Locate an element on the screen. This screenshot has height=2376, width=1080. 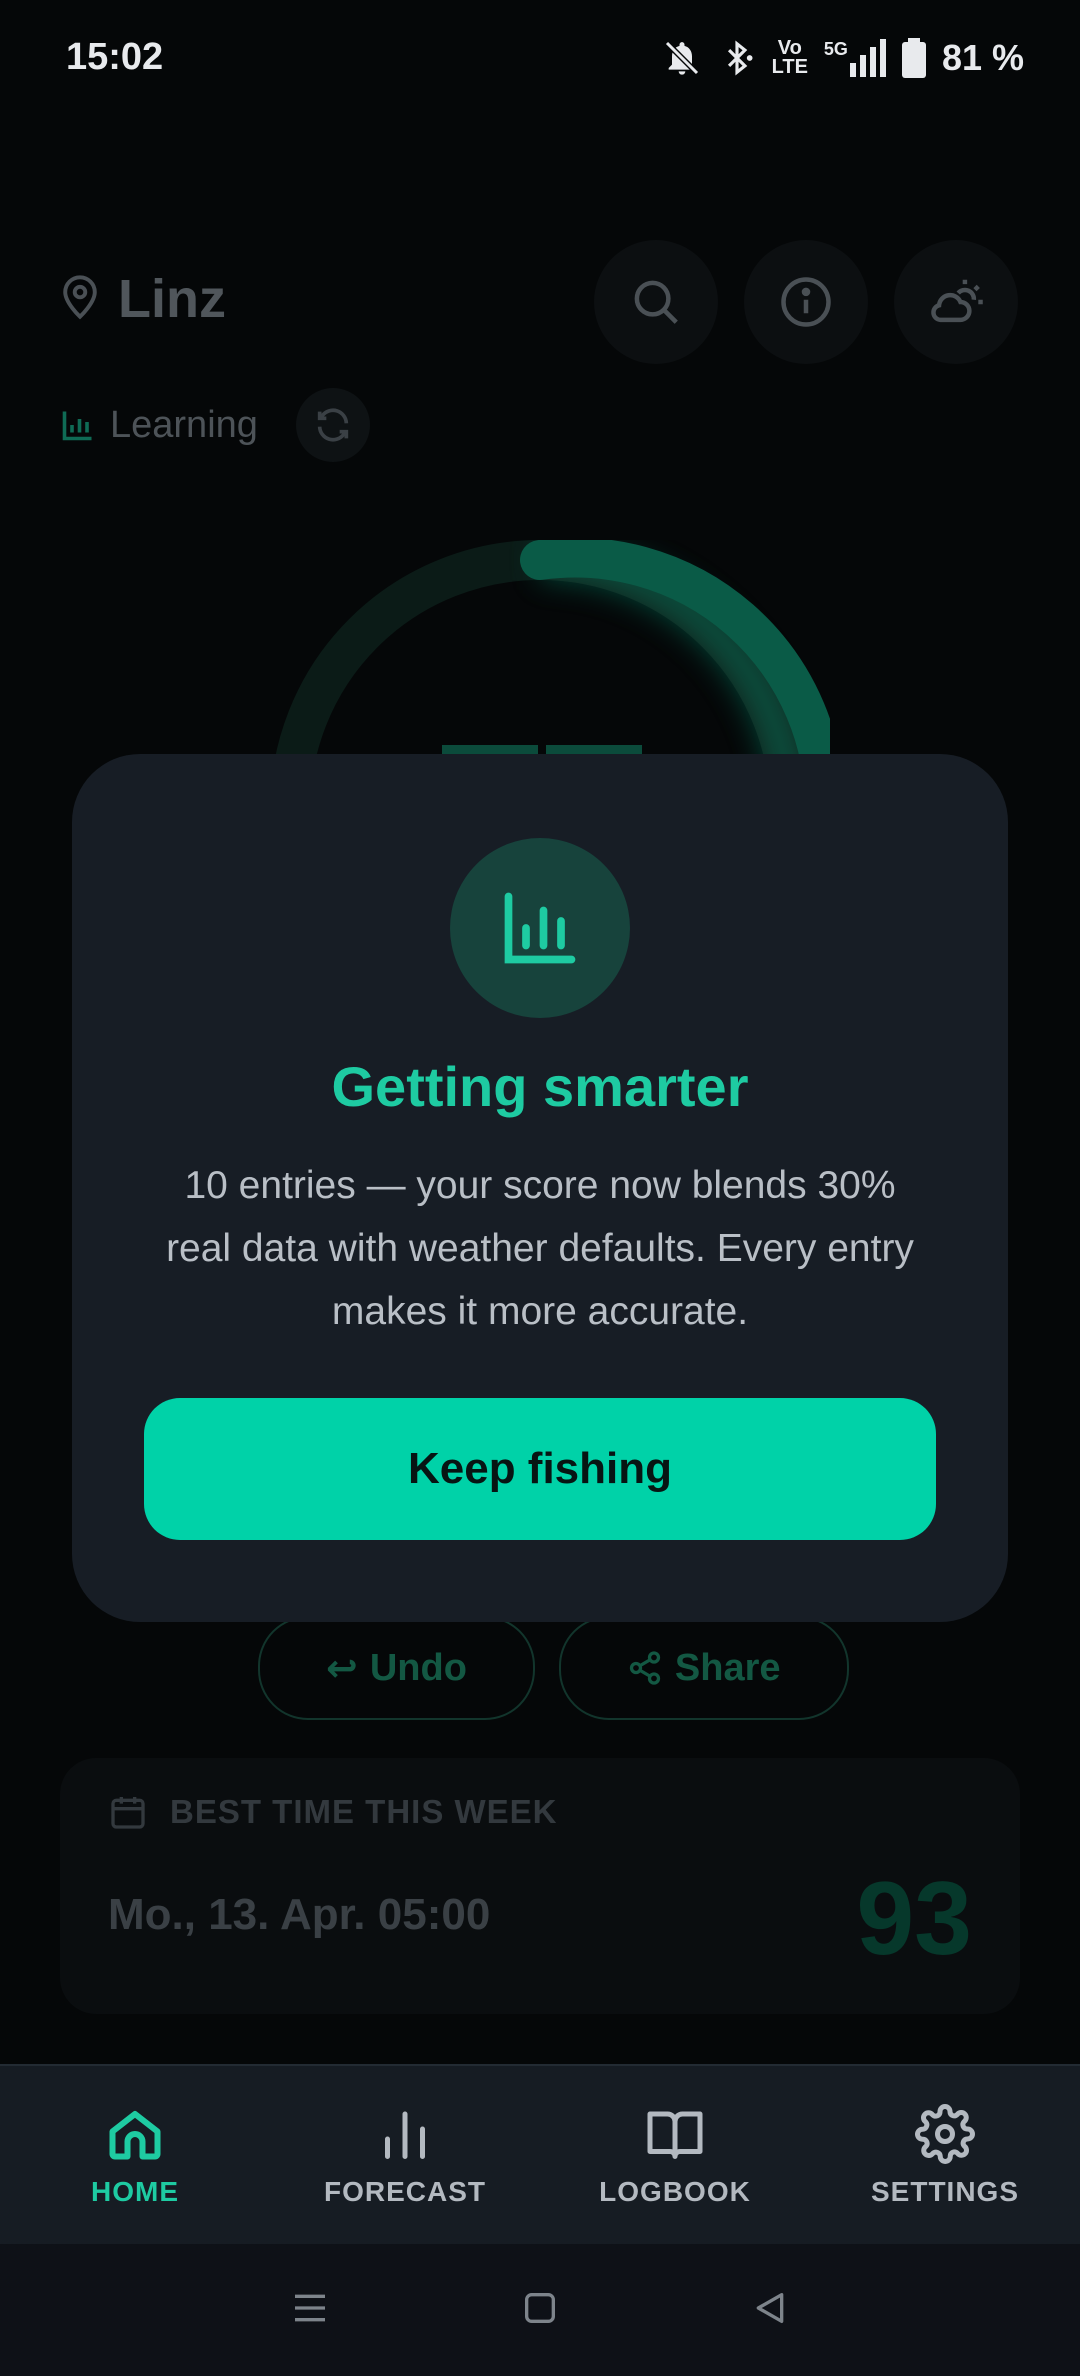
back-triangle-icon is located at coordinates (770, 2307).